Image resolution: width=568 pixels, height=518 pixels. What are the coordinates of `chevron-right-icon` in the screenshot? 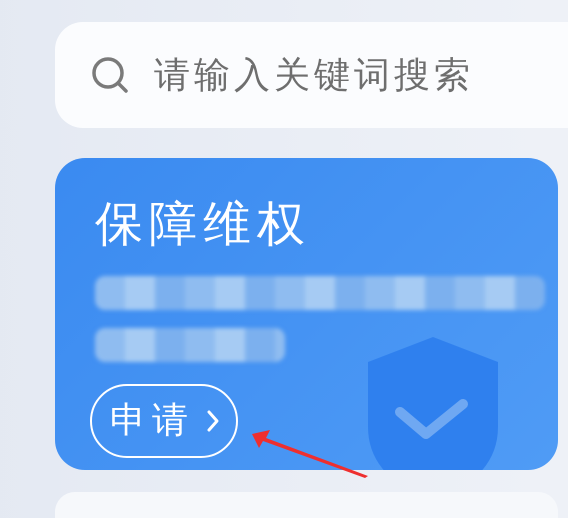 It's located at (213, 420).